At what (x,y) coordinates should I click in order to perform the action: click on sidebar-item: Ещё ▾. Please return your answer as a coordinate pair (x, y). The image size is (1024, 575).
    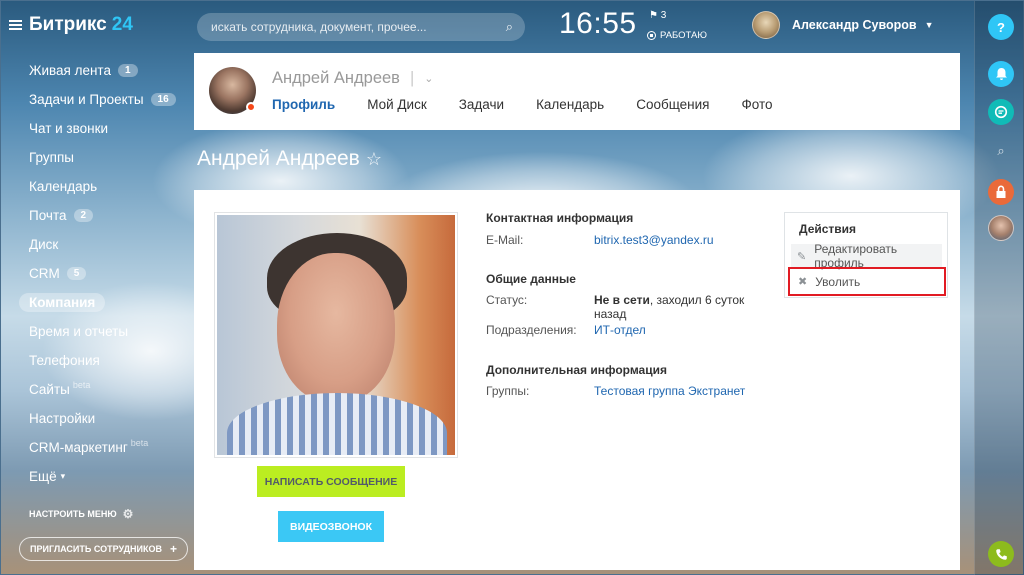
    Looking at the image, I should click on (97, 476).